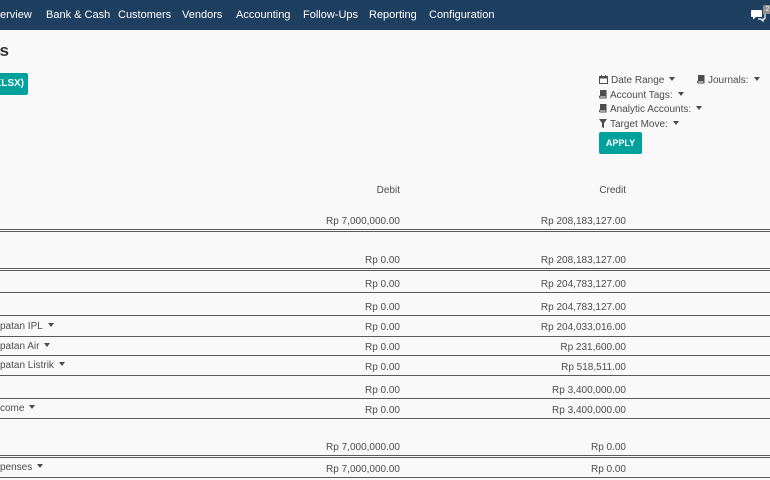 Image resolution: width=770 pixels, height=480 pixels. Describe the element at coordinates (593, 347) in the screenshot. I see `credit-cell: Rp 231,600.00` at that location.